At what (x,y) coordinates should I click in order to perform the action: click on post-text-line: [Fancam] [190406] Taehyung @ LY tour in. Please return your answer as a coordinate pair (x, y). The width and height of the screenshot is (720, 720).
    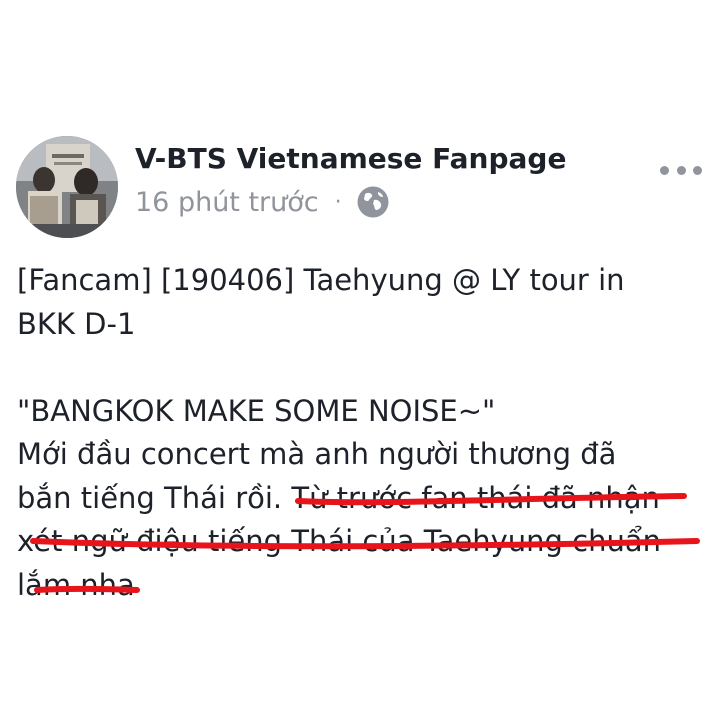
    Looking at the image, I should click on (321, 280).